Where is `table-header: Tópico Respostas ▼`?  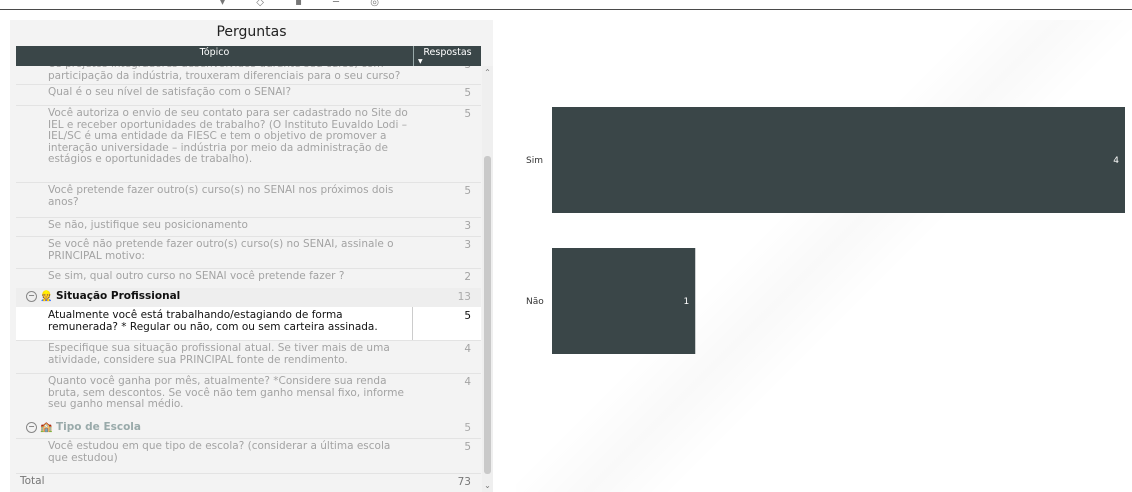 table-header: Tópico Respostas ▼ is located at coordinates (248, 56).